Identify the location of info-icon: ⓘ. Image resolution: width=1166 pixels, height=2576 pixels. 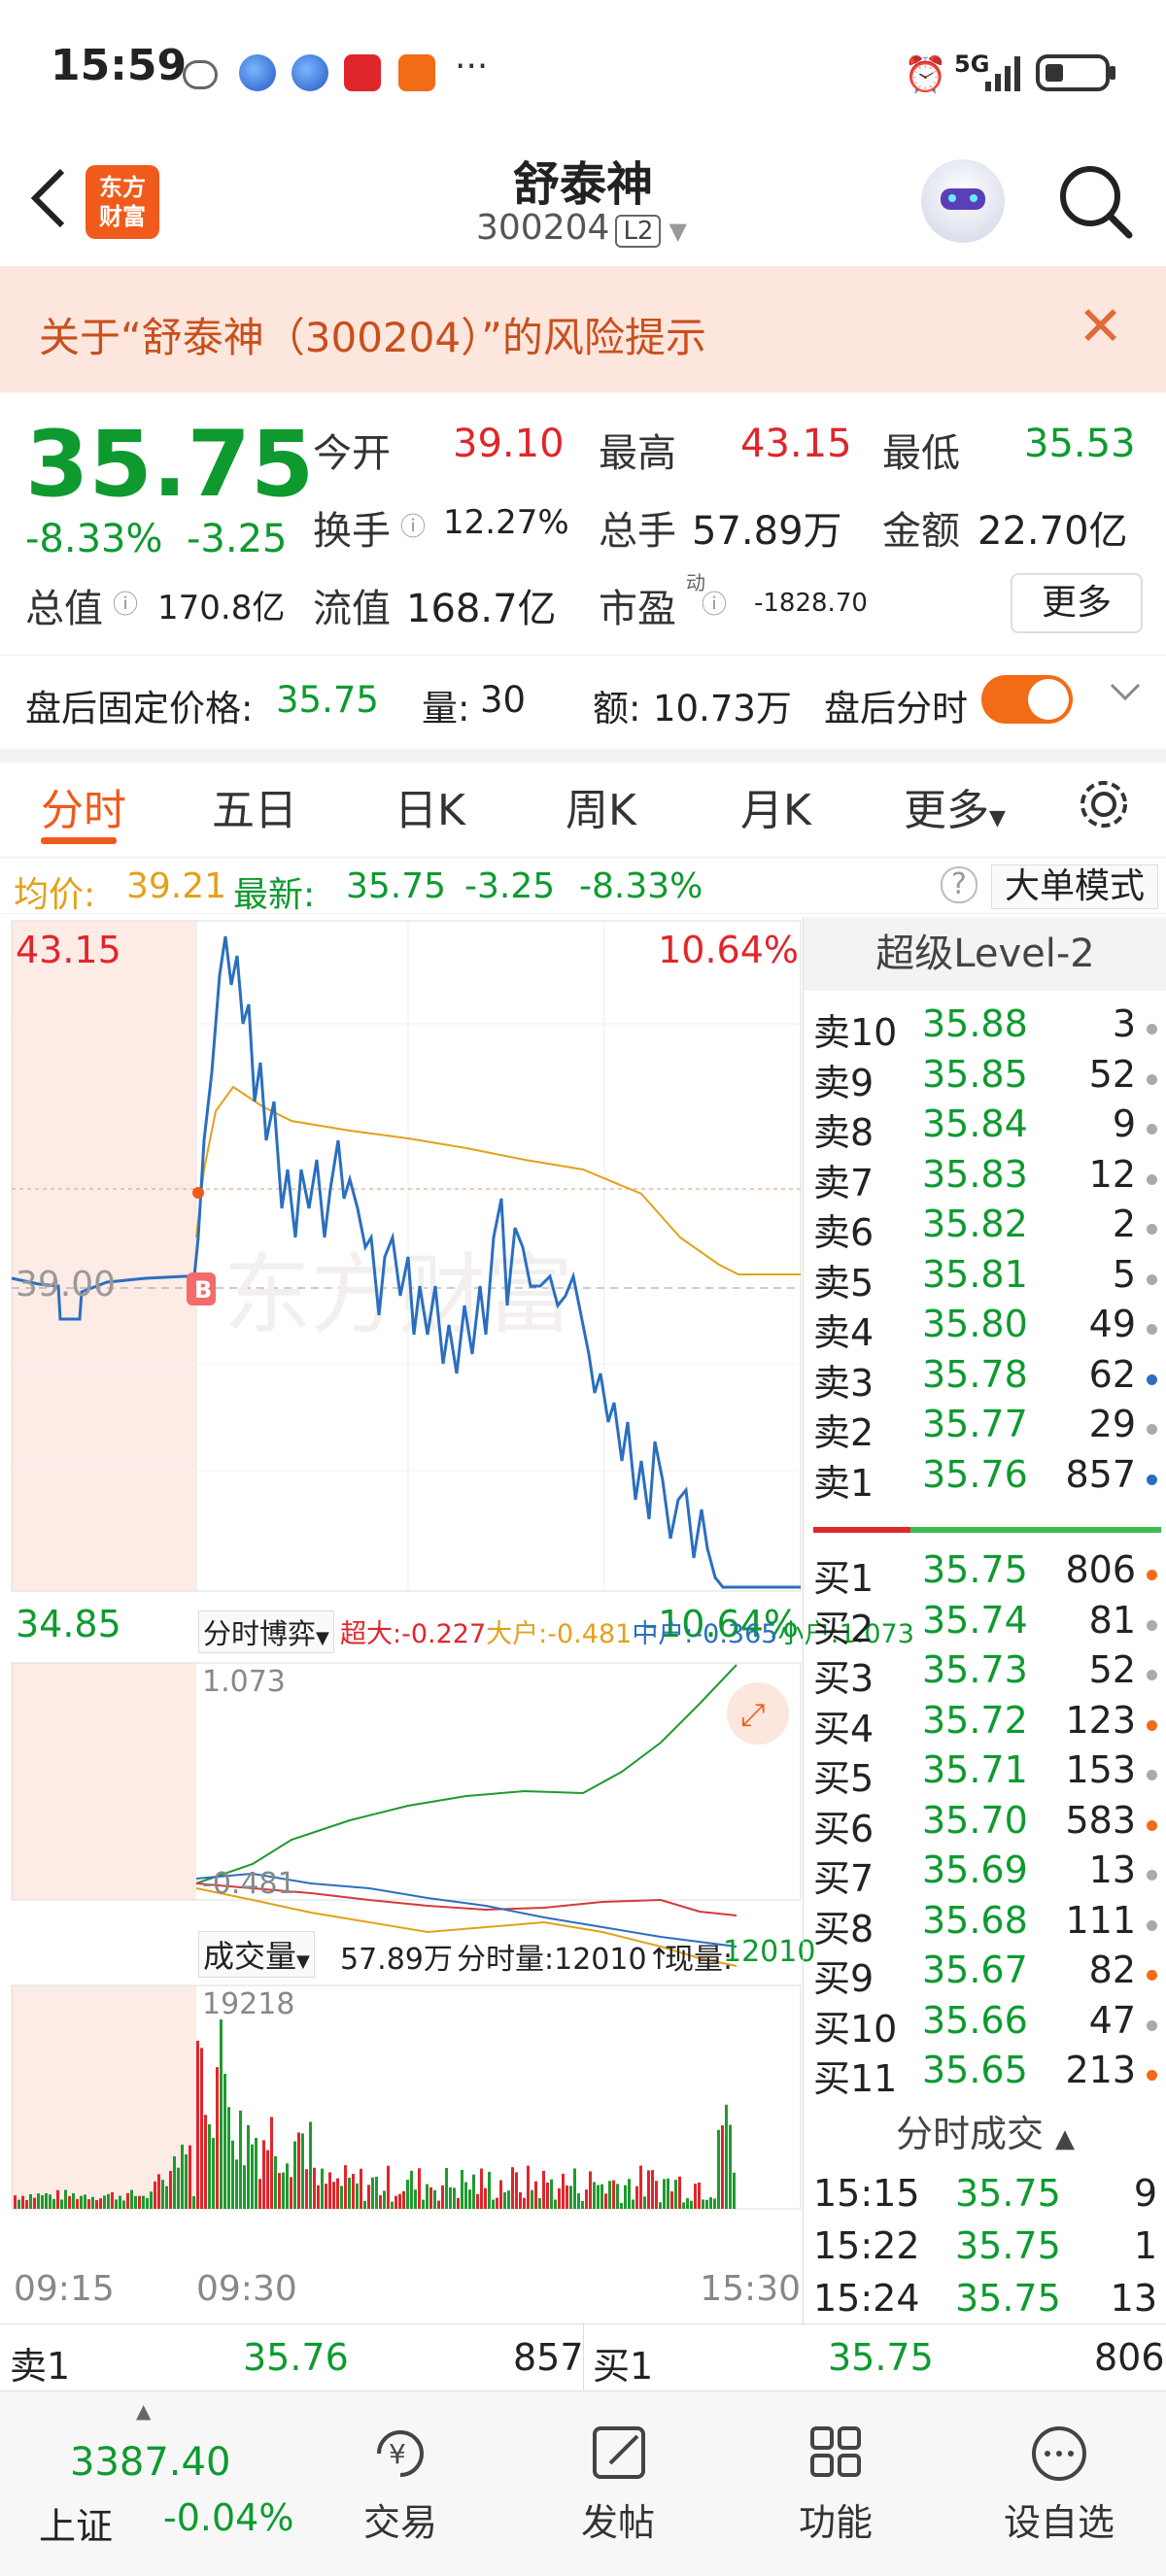
(413, 525).